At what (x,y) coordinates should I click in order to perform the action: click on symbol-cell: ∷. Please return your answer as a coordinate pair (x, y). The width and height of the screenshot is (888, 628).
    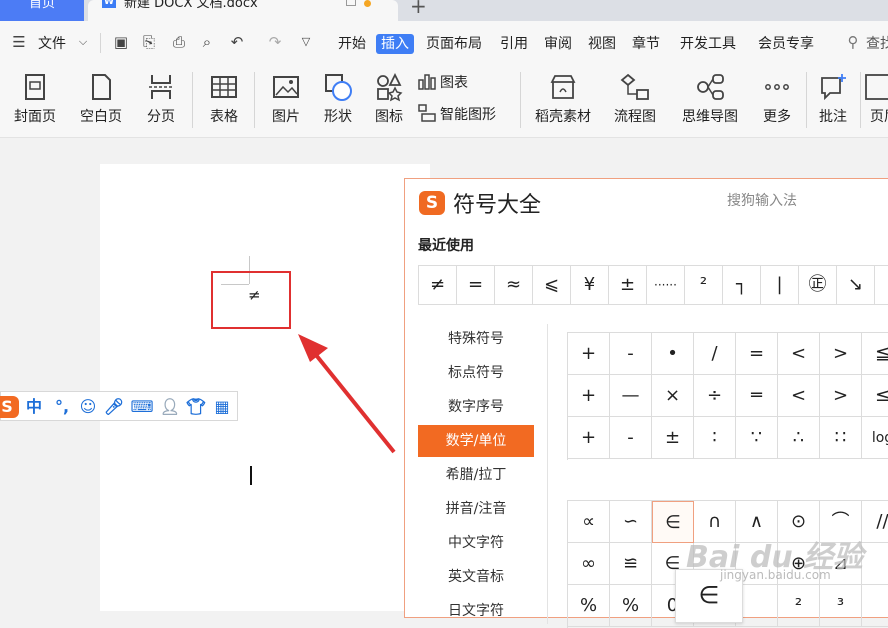
    Looking at the image, I should click on (841, 438).